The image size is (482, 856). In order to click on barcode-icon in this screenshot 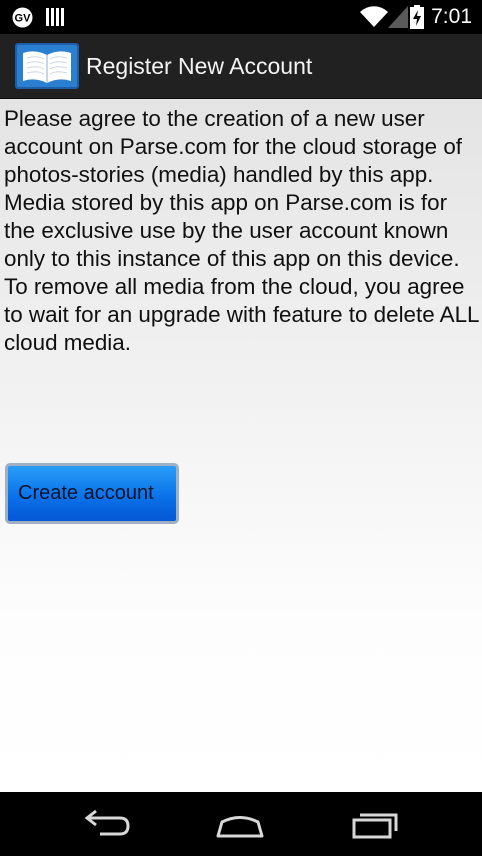, I will do `click(55, 17)`.